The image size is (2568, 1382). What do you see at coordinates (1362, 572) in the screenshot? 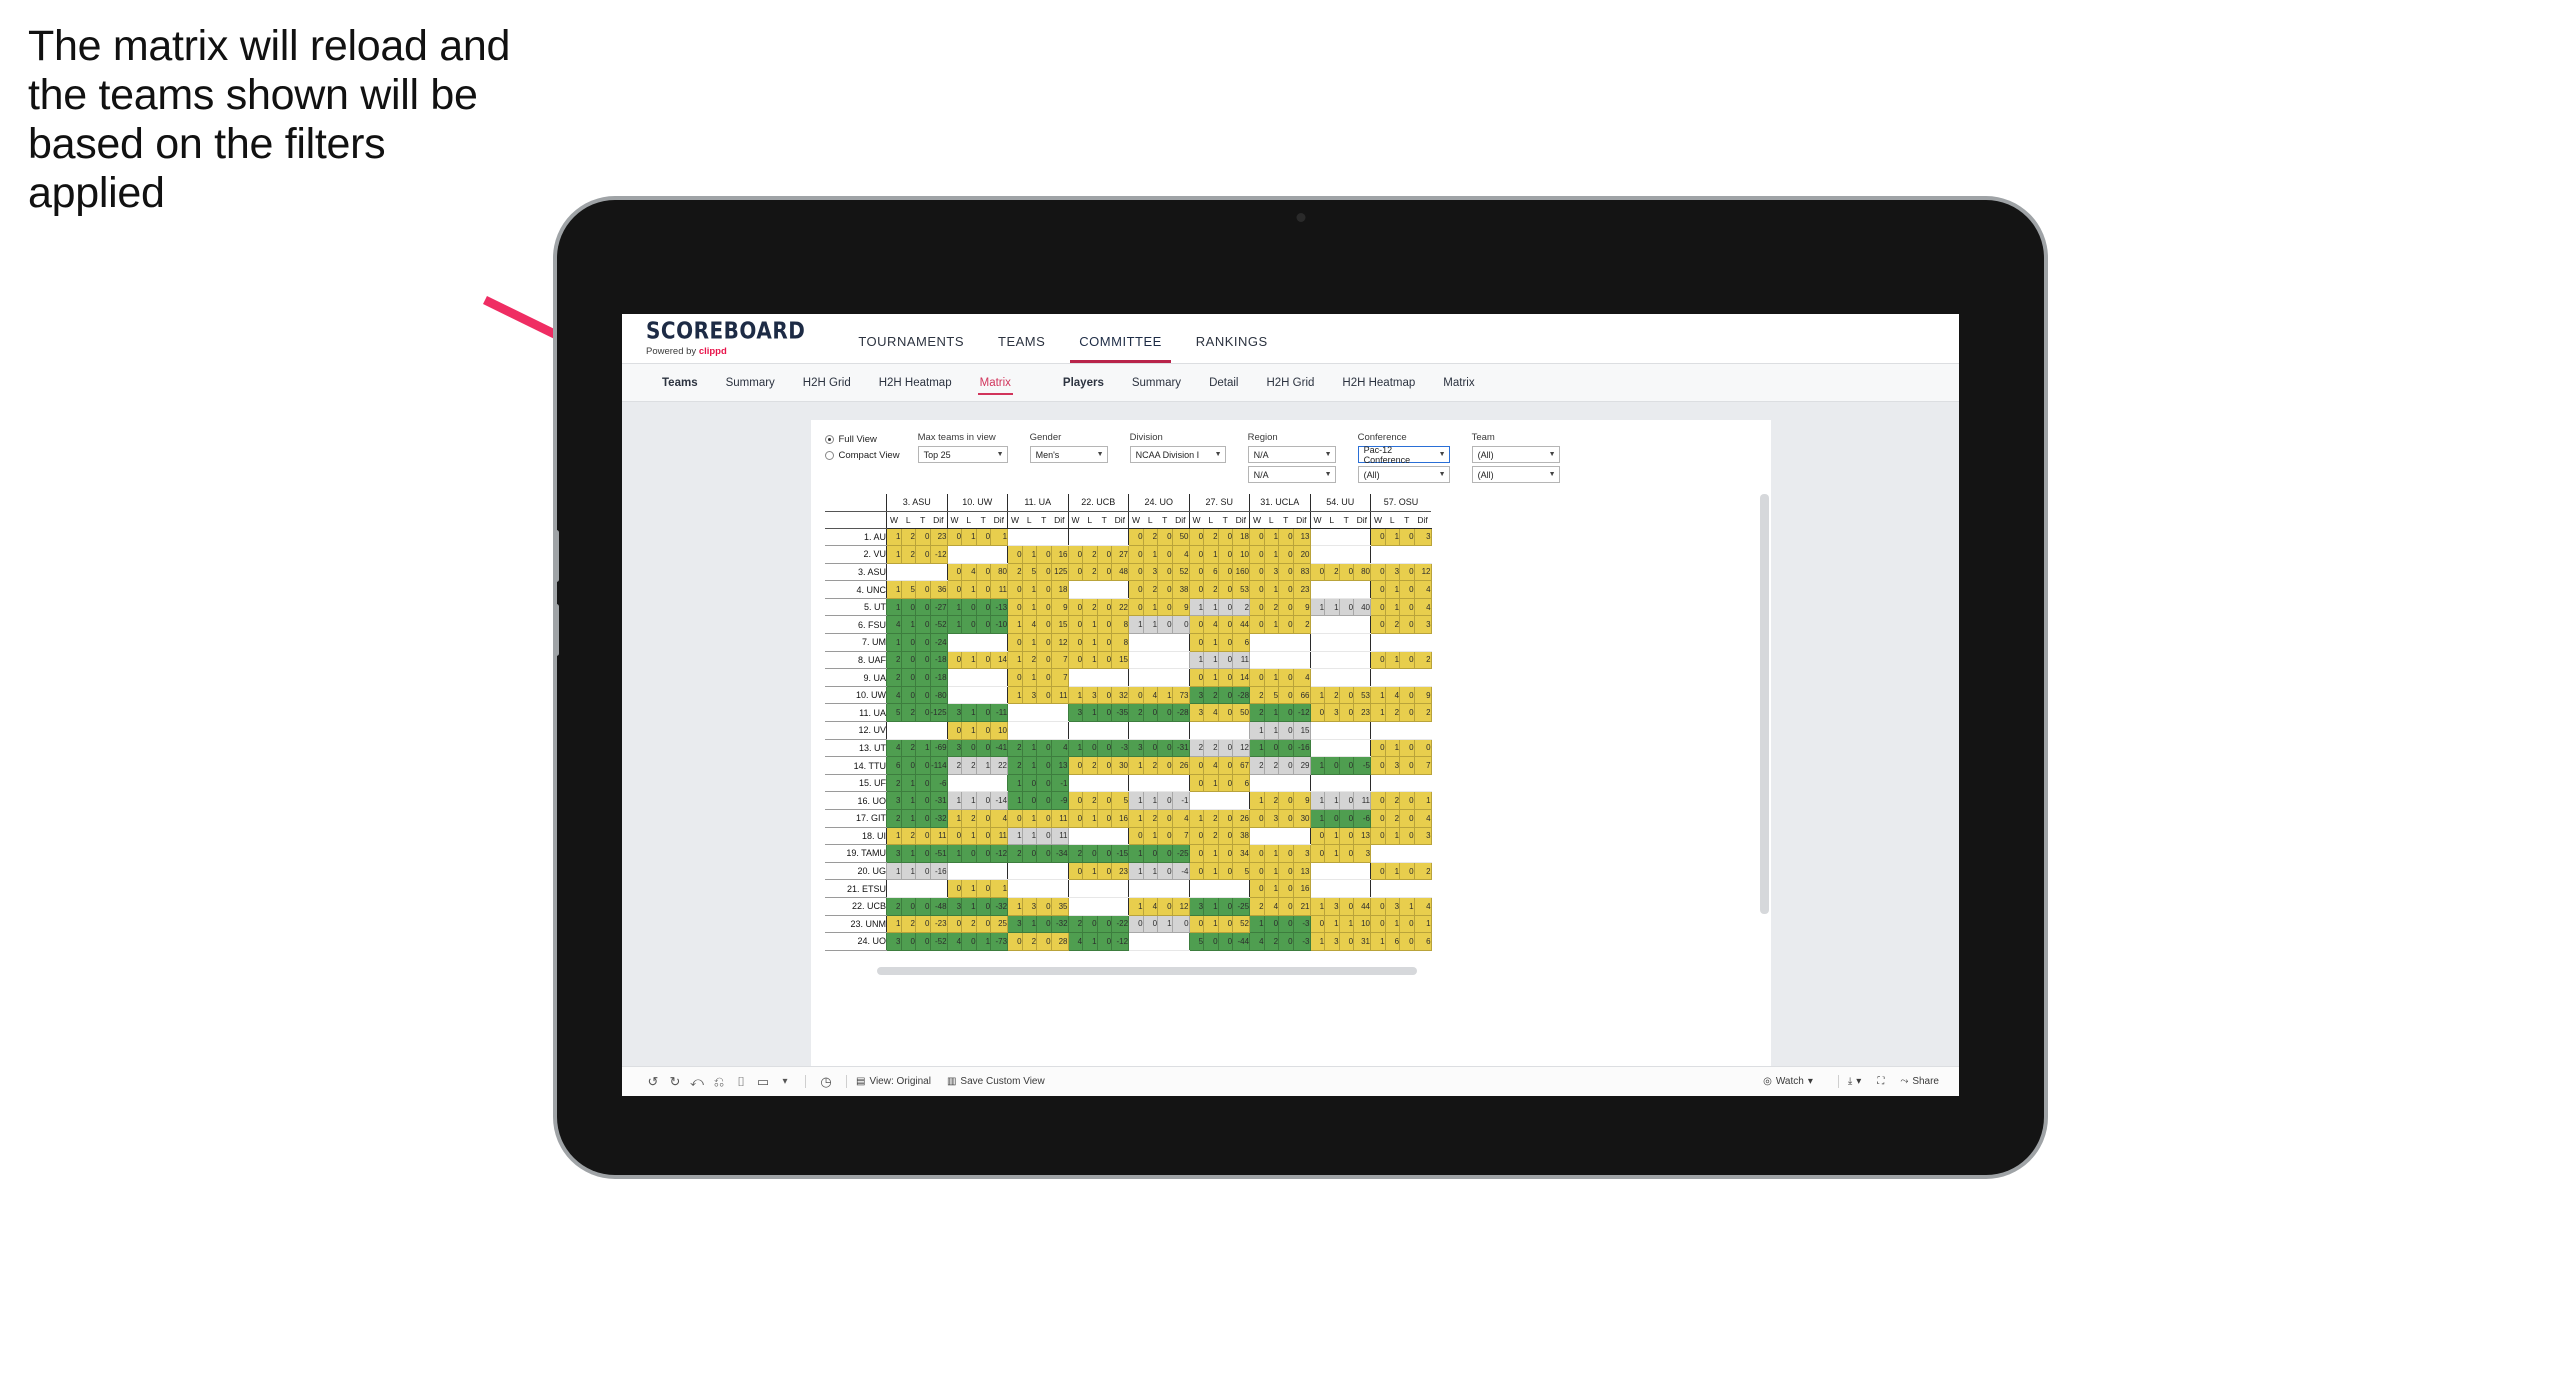
I see `matrix-data-cell: 80` at bounding box center [1362, 572].